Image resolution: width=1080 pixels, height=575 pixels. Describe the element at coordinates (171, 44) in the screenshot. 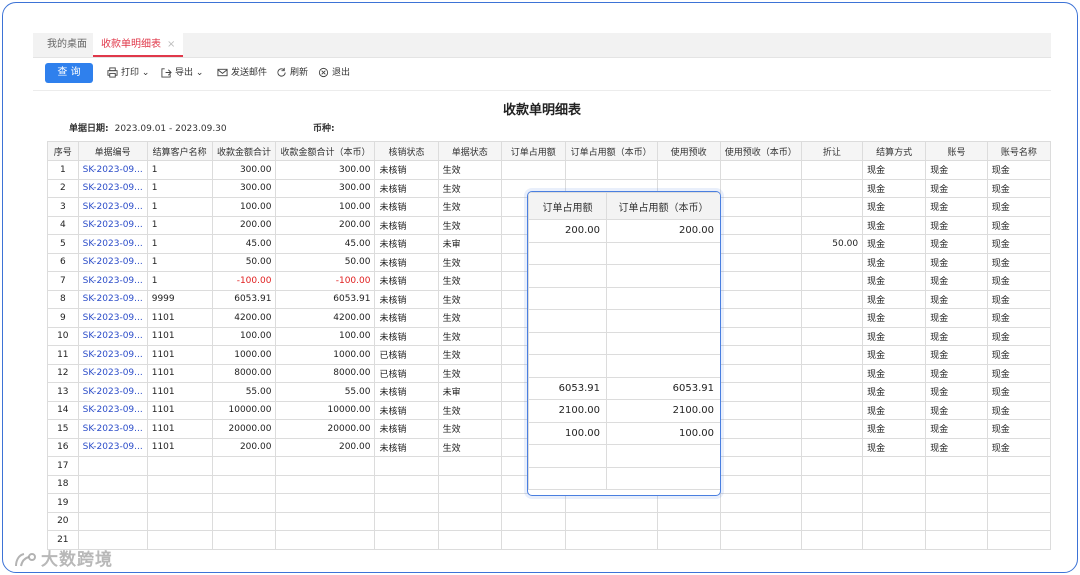

I see `close-icon: ×` at that location.